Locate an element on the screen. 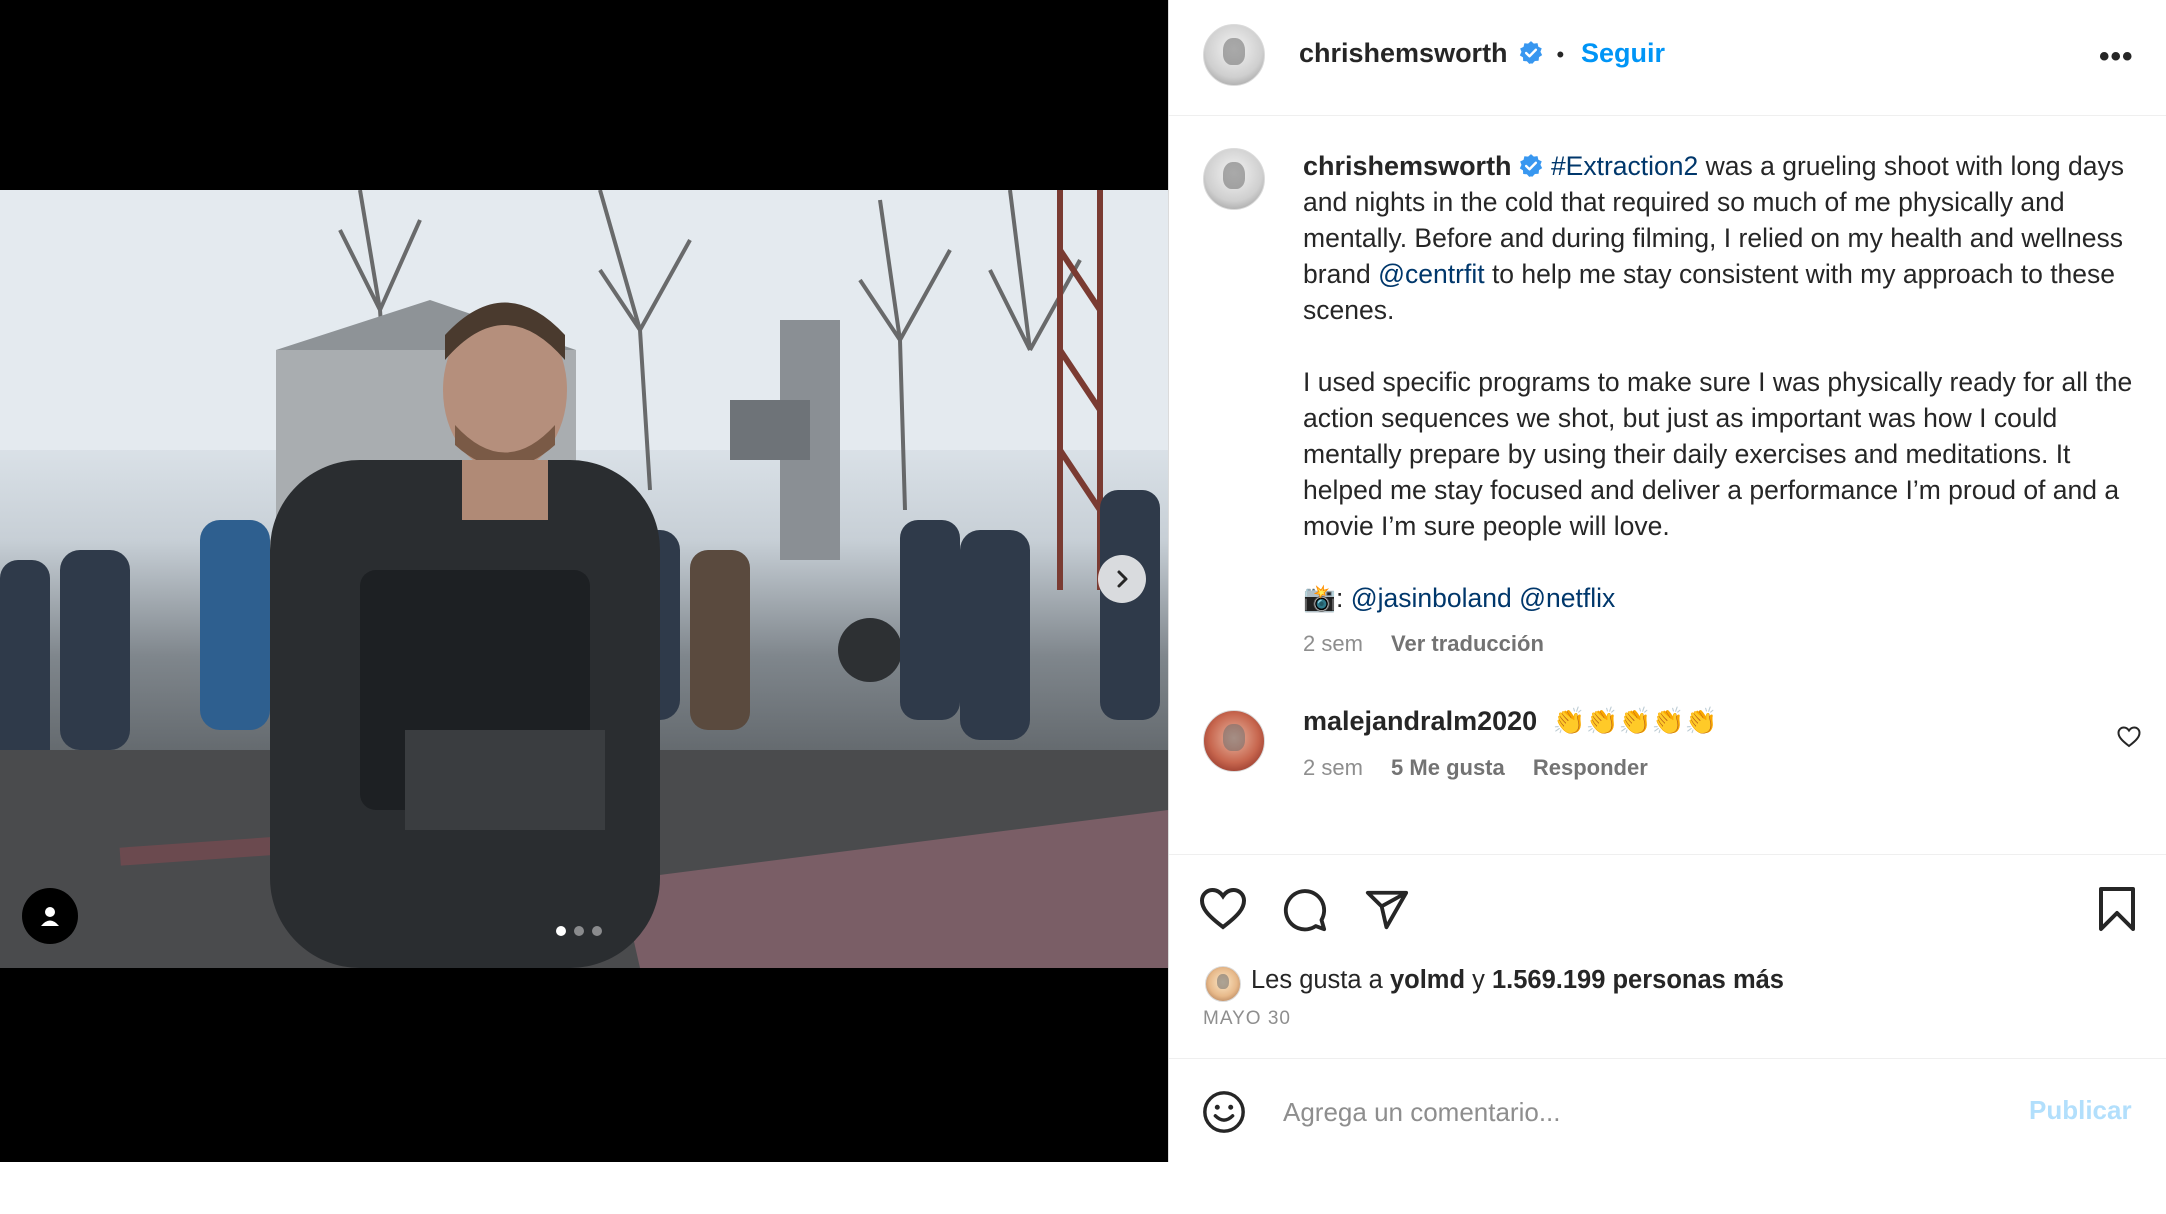 Image resolution: width=2166 pixels, height=1214 pixels. likes-count: 1.569.199 personas más is located at coordinates (1638, 980).